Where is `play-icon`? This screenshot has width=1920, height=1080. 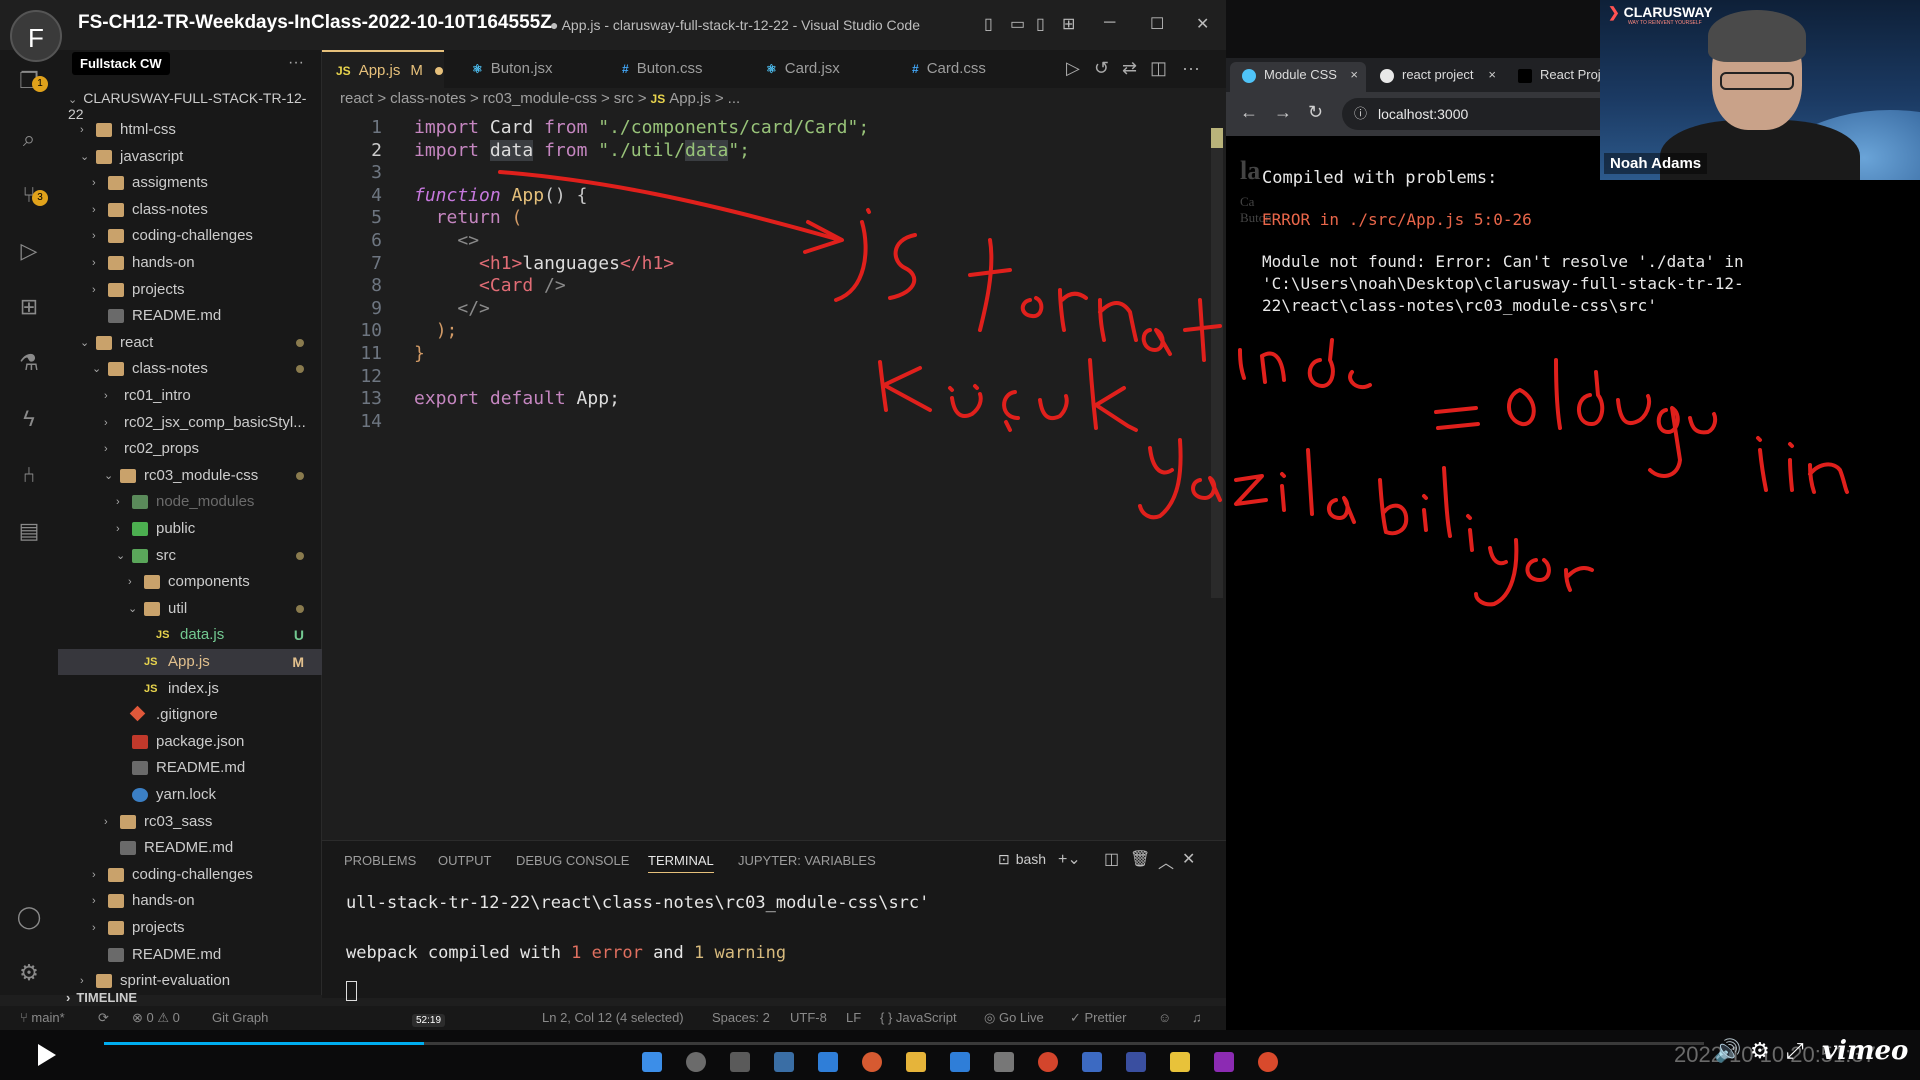 play-icon is located at coordinates (47, 1055).